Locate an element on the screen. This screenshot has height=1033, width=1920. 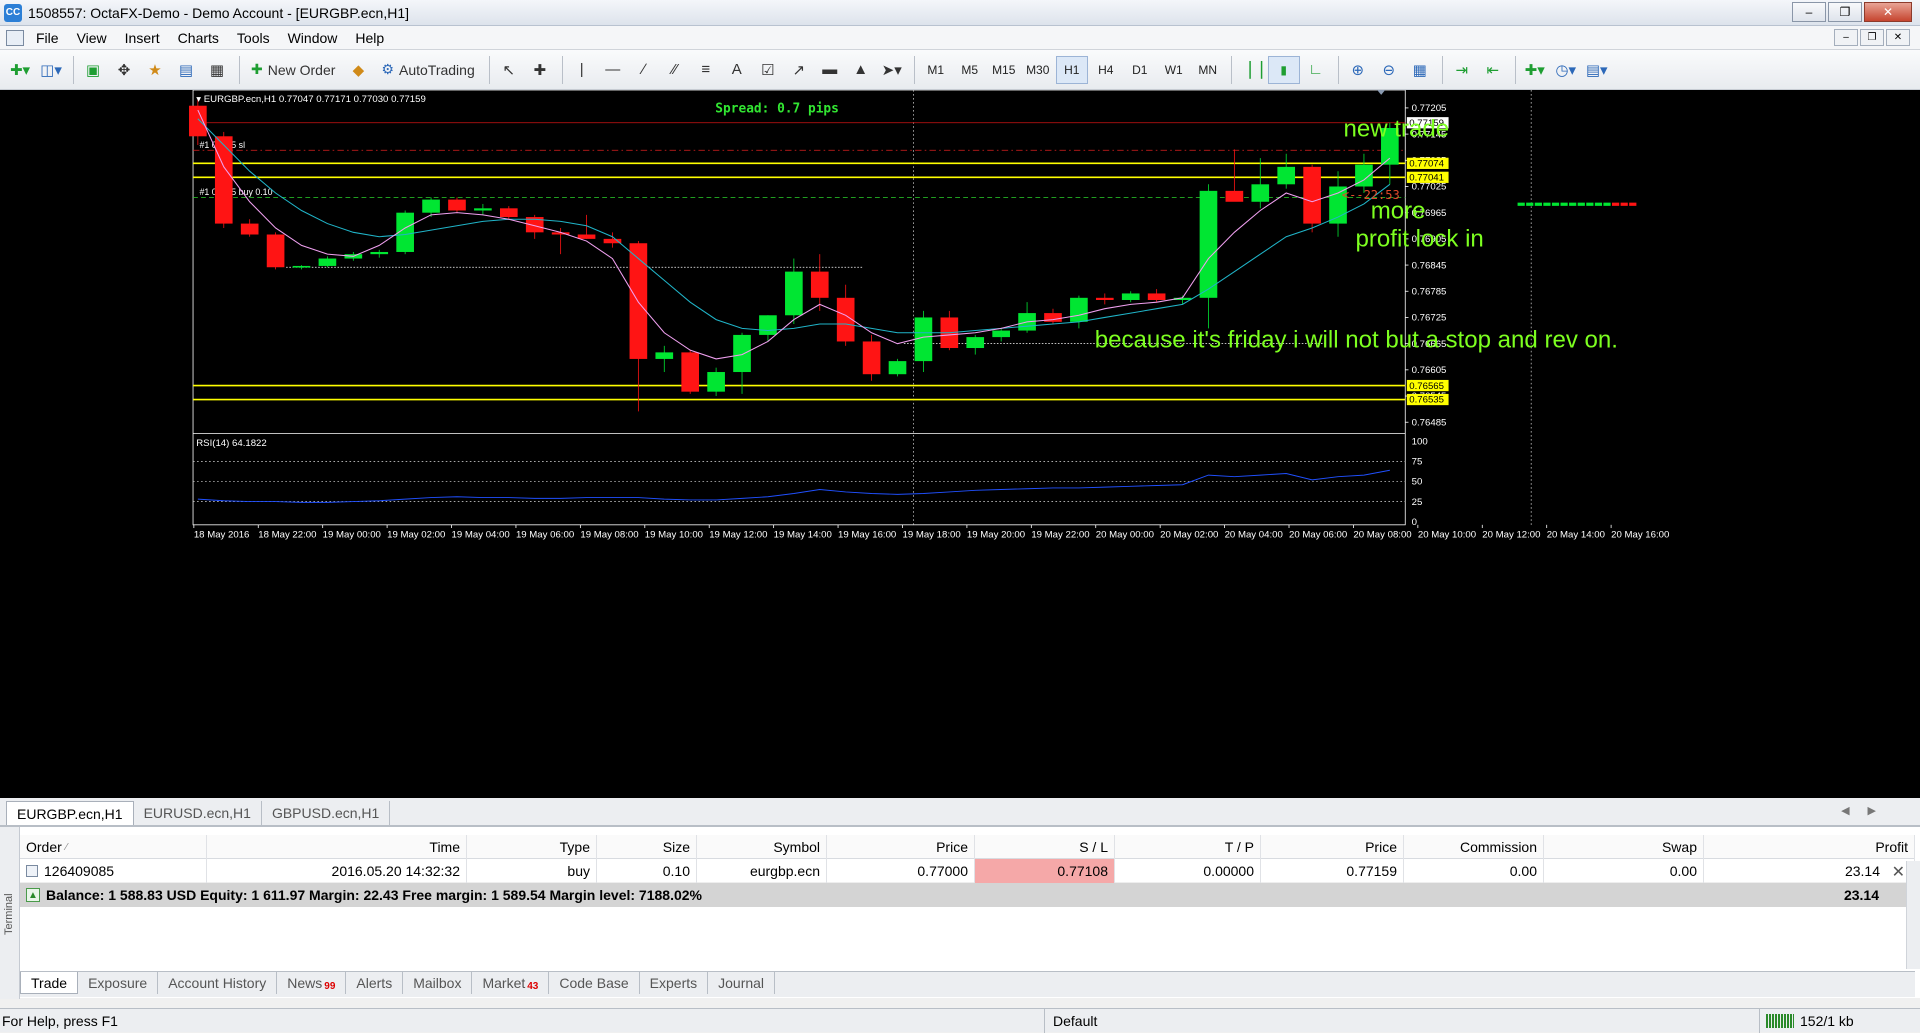
timeframe-mn: MN is located at coordinates (1208, 70).